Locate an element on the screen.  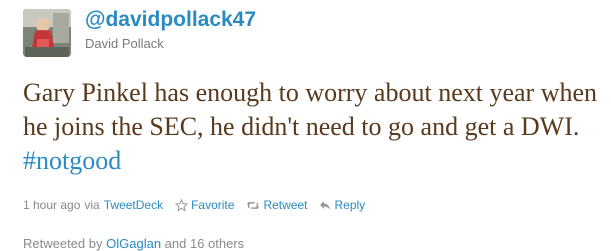
retweet-button: Retweet is located at coordinates (276, 205).